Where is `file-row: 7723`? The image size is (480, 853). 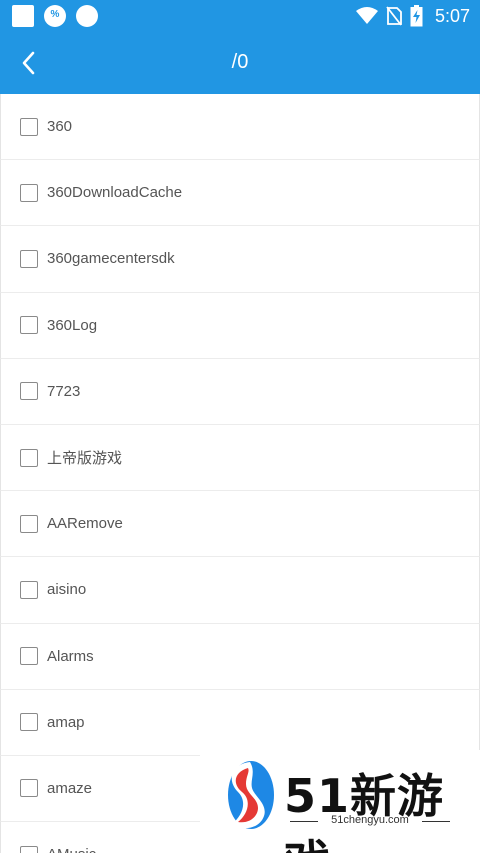
file-row: 7723 is located at coordinates (240, 391).